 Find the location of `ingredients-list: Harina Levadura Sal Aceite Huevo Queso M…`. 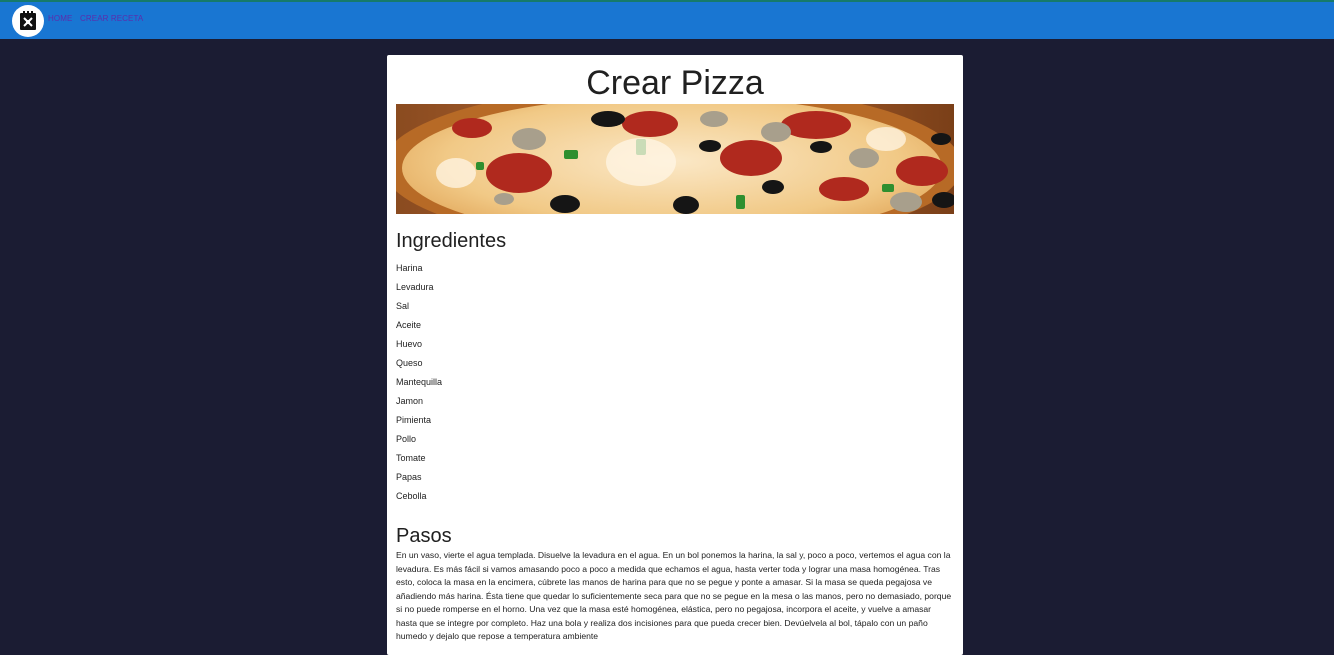

ingredients-list: Harina Levadura Sal Aceite Huevo Queso M… is located at coordinates (419, 384).